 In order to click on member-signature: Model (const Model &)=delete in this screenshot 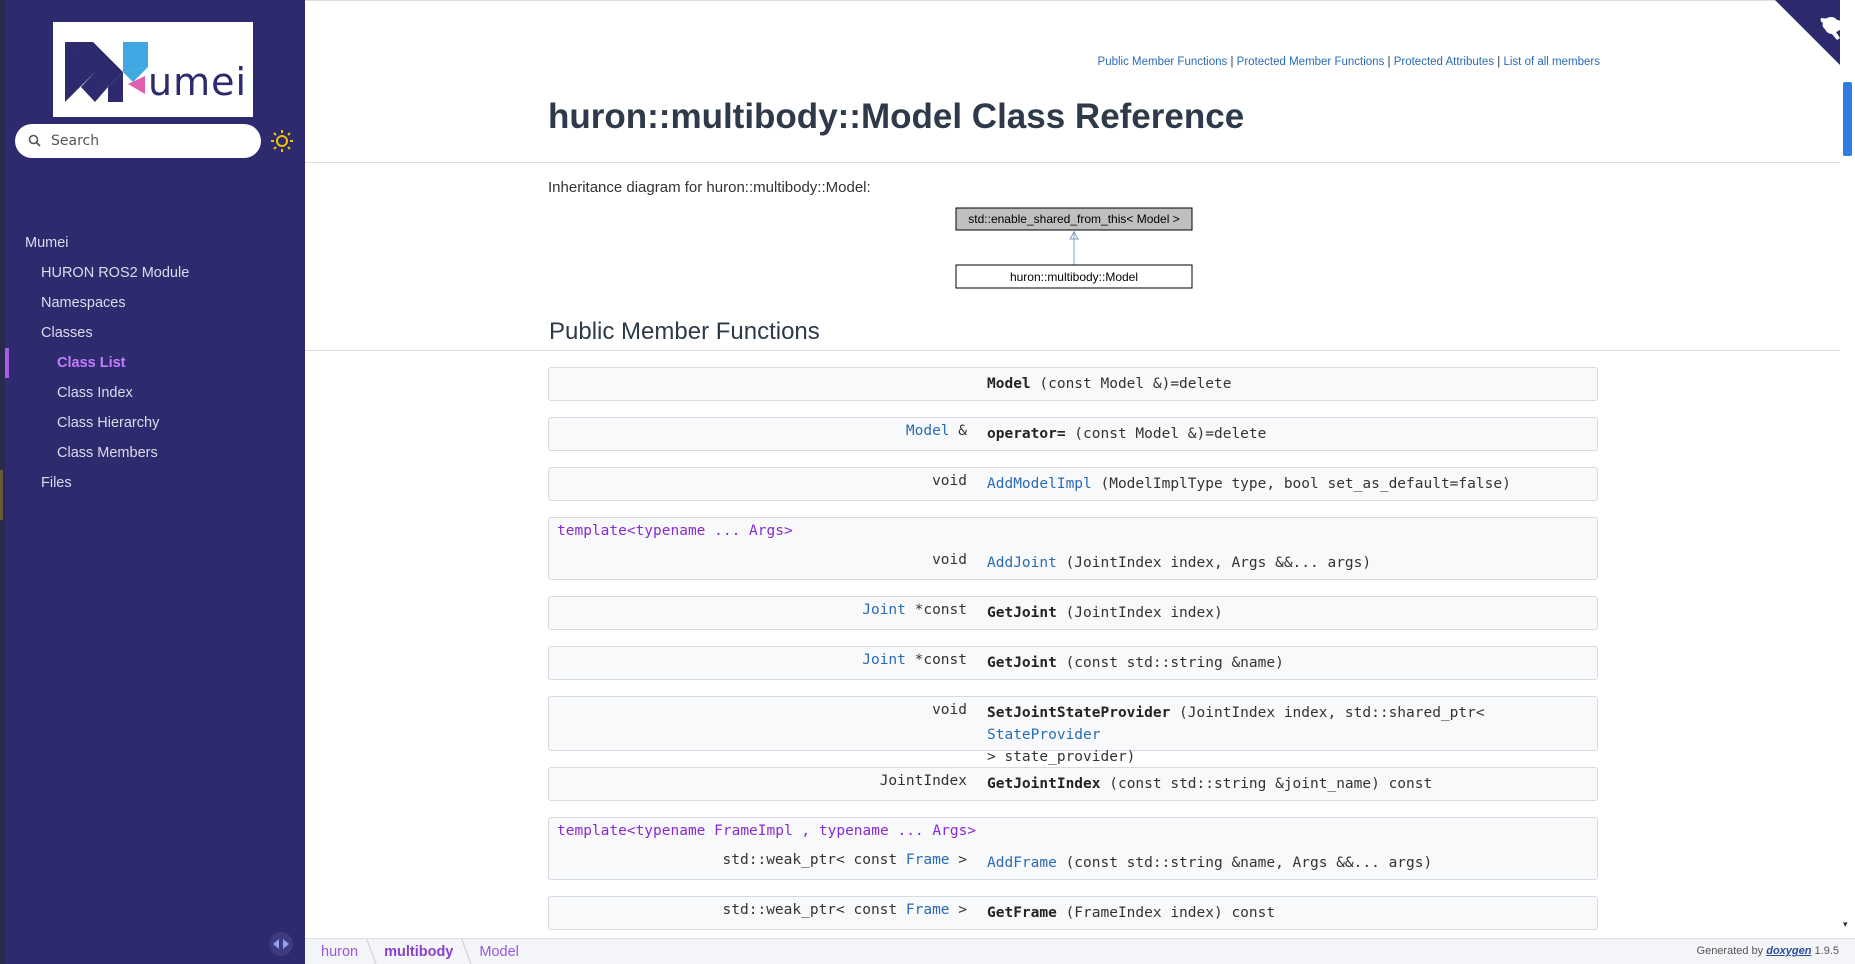, I will do `click(1287, 384)`.